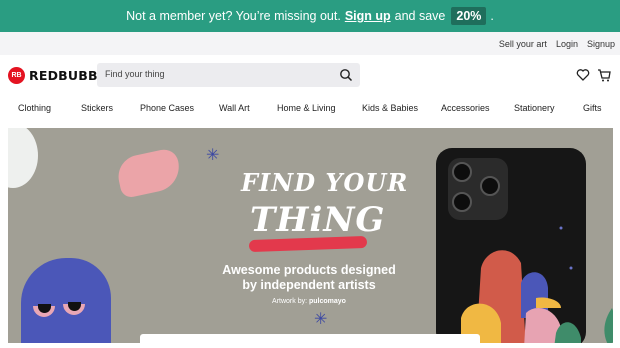 The image size is (620, 348). I want to click on hero-headline-line2: THiNG, so click(318, 220).